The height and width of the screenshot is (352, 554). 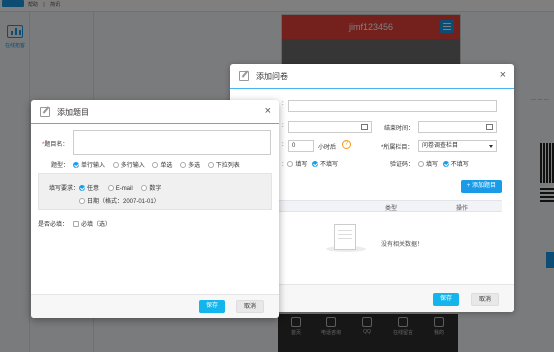 What do you see at coordinates (402, 165) in the screenshot?
I see `captcha-label: 验证码：` at bounding box center [402, 165].